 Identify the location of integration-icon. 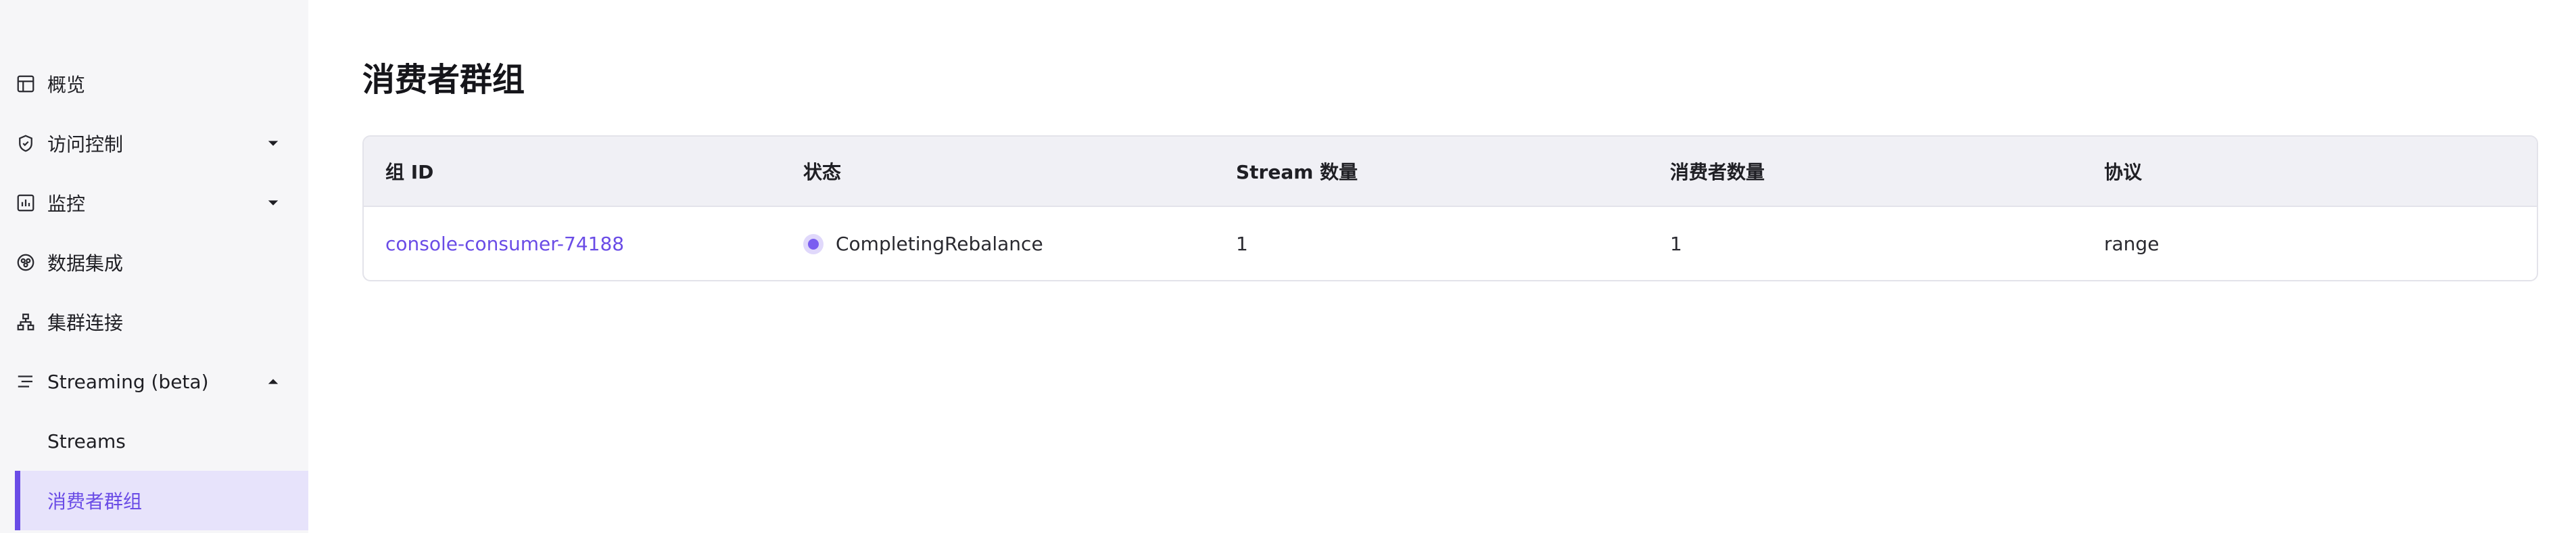
(26, 262).